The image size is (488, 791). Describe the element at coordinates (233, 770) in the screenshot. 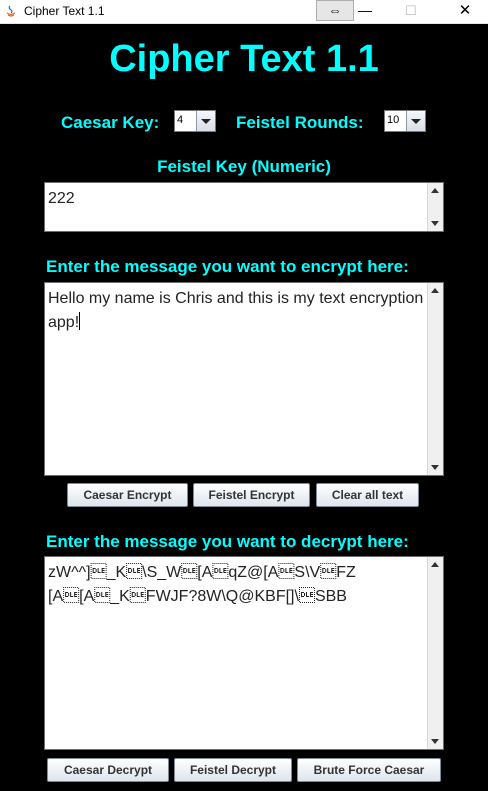

I see `feistel-decrypt-button: Feistel Decrypt` at that location.